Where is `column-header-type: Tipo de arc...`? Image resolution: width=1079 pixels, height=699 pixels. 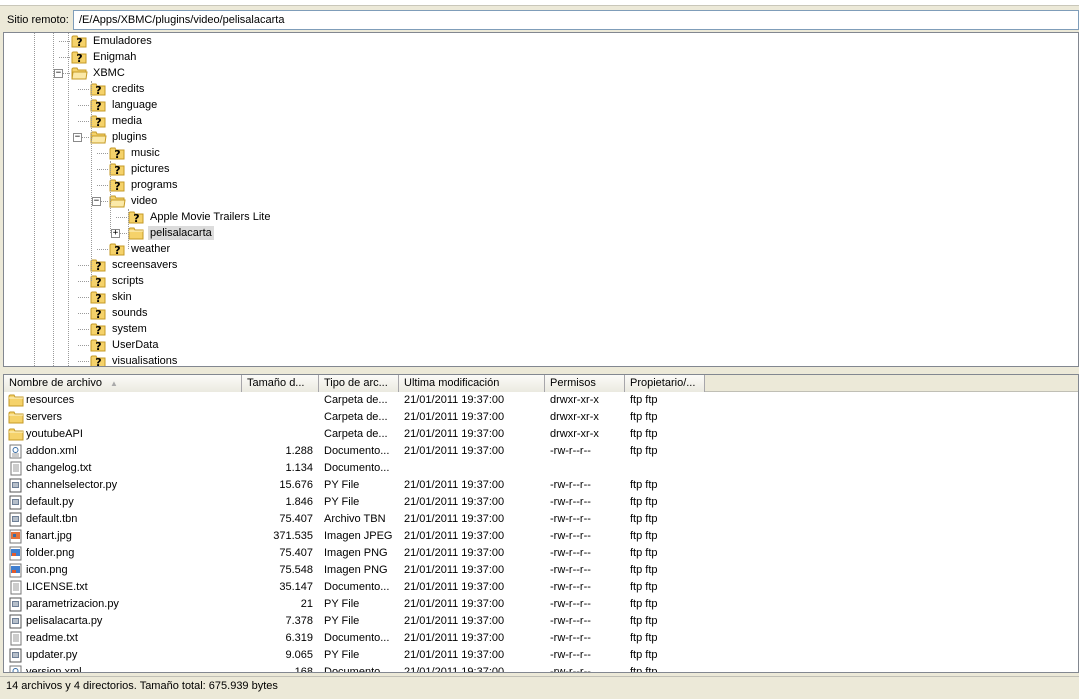
column-header-type: Tipo de arc... is located at coordinates (359, 383).